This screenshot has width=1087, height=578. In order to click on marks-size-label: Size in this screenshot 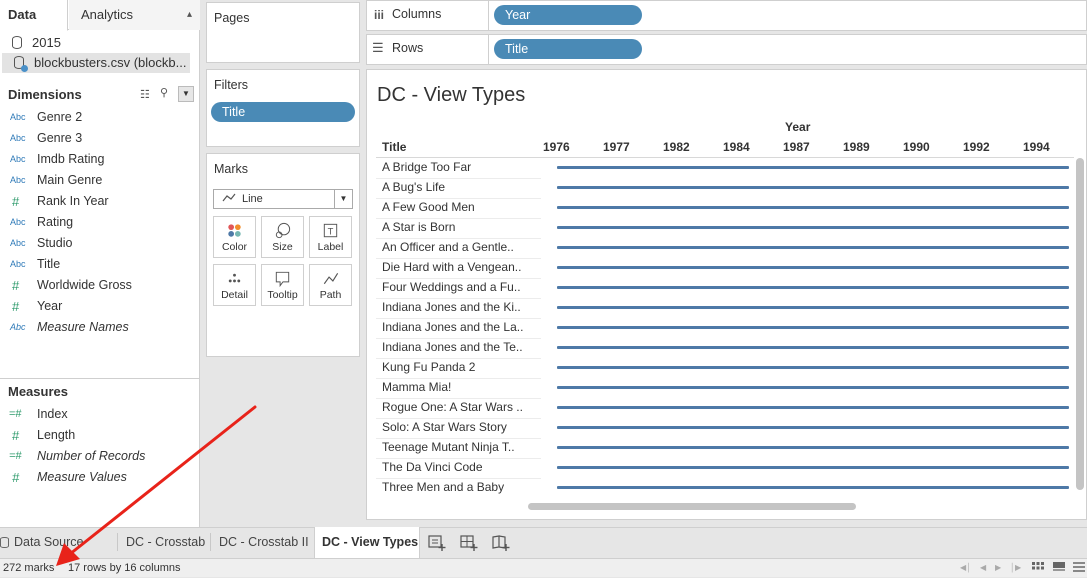, I will do `click(282, 247)`.